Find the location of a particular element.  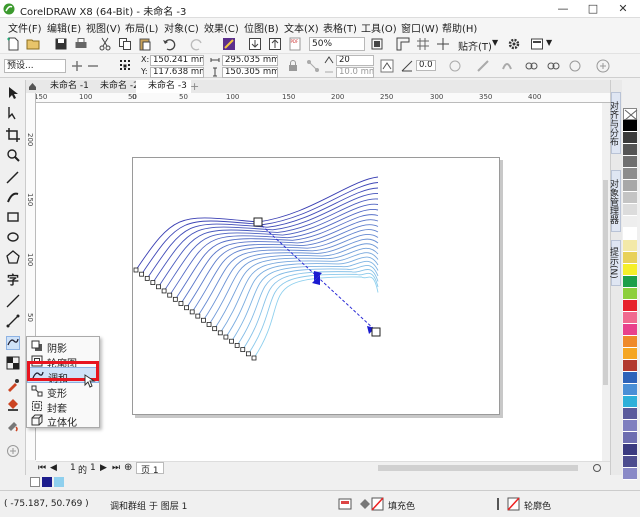

first-page-icon: ⏮ is located at coordinates (42, 468).